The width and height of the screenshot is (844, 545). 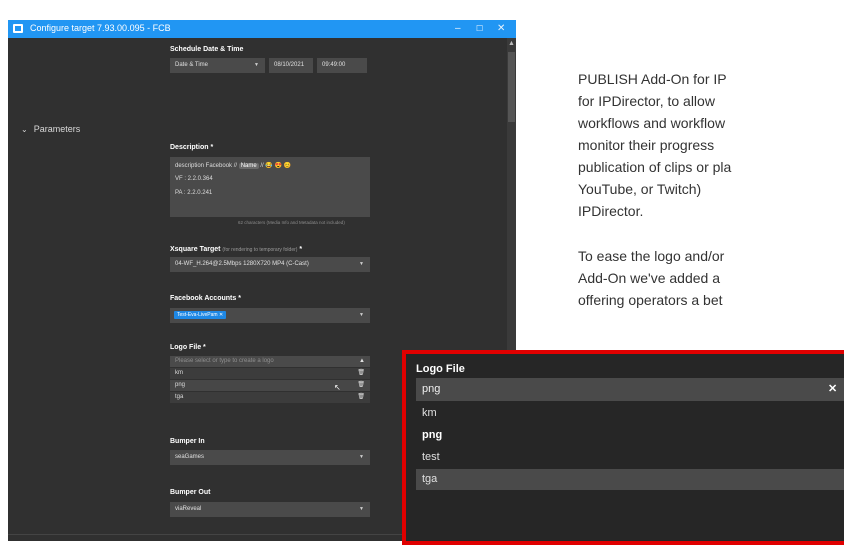 I want to click on bumper-in-label: Bumper In, so click(x=187, y=441).